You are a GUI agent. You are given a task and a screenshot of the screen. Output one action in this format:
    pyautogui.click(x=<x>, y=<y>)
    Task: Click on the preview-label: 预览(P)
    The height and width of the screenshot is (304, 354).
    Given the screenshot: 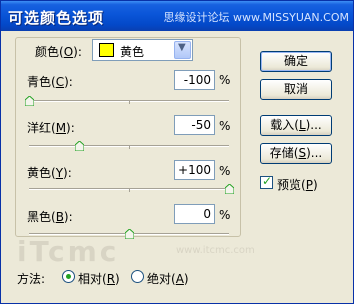 What is the action you would take?
    pyautogui.click(x=297, y=185)
    